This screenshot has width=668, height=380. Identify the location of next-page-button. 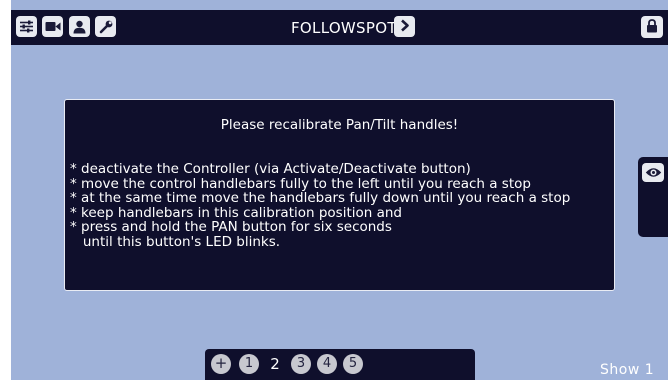
(404, 26).